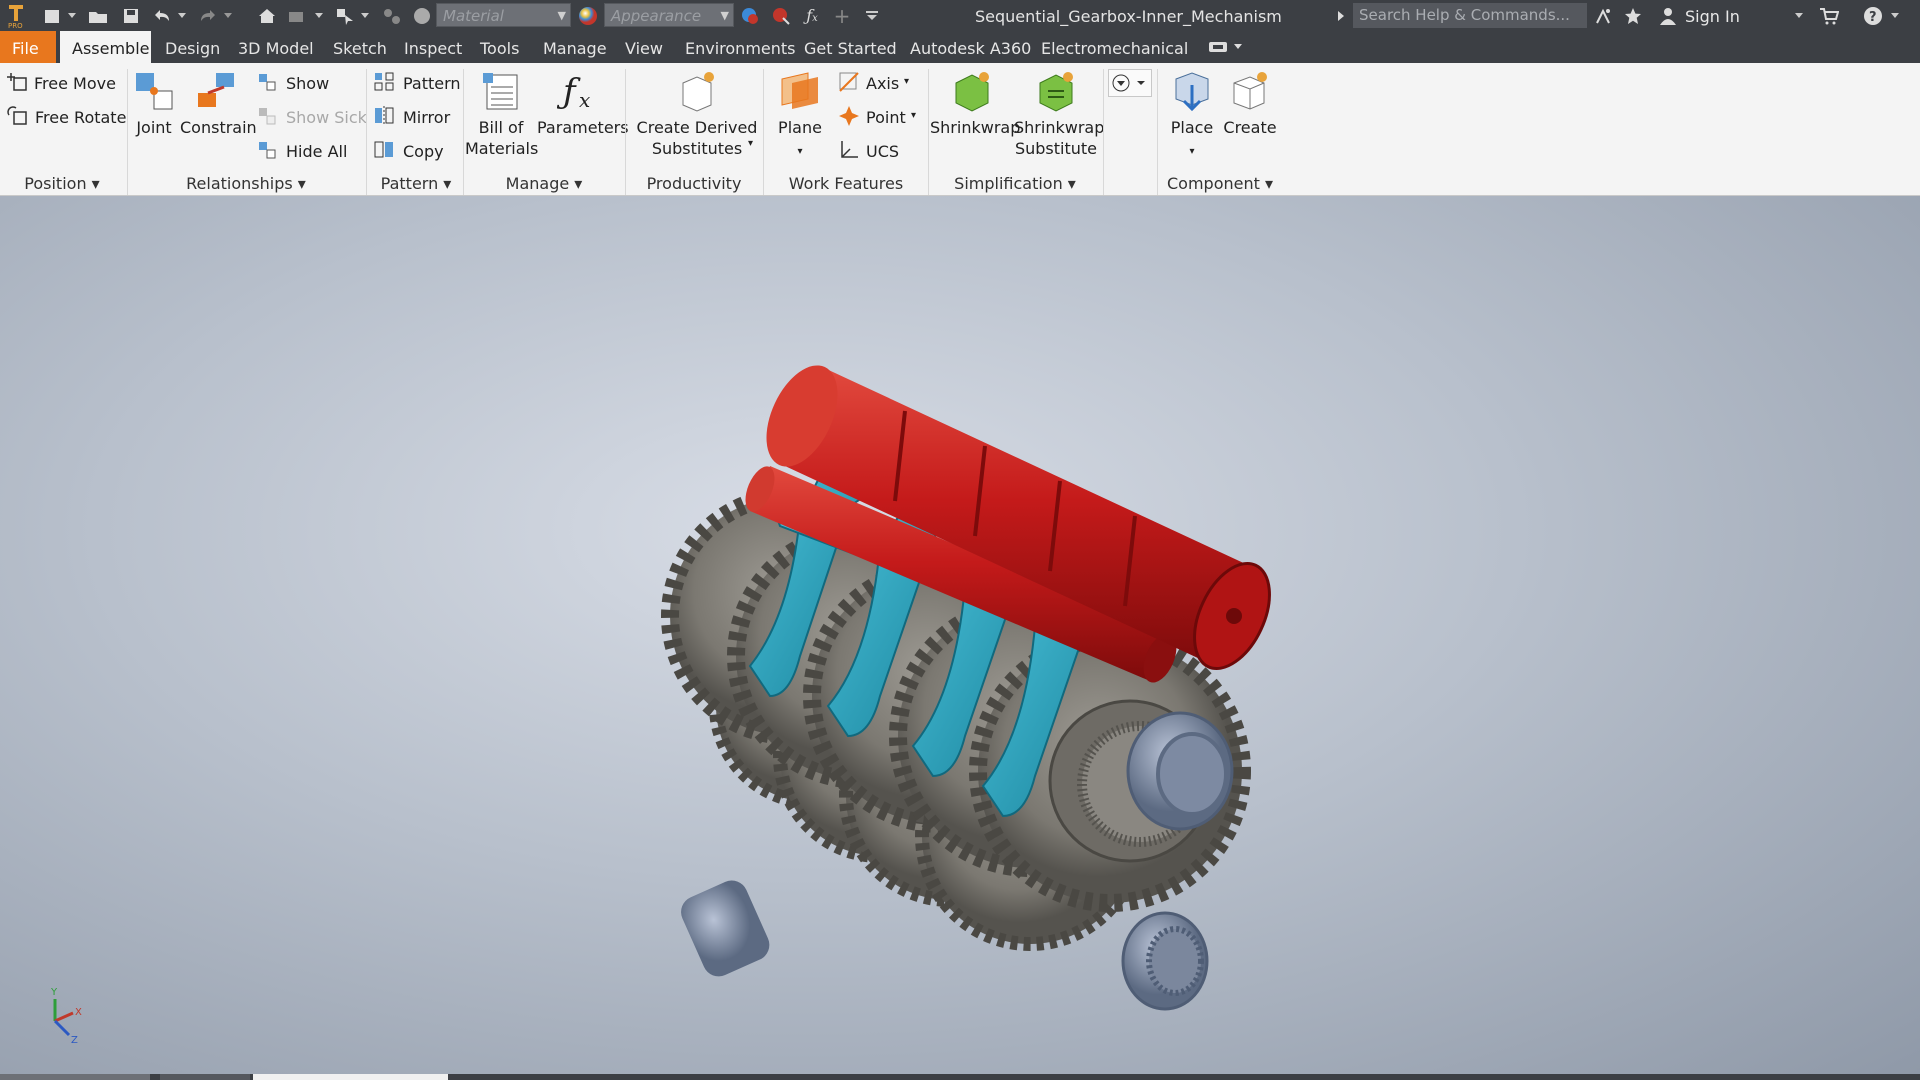  Describe the element at coordinates (750, 143) in the screenshot. I see `cds-dropdown-icon: ▾` at that location.